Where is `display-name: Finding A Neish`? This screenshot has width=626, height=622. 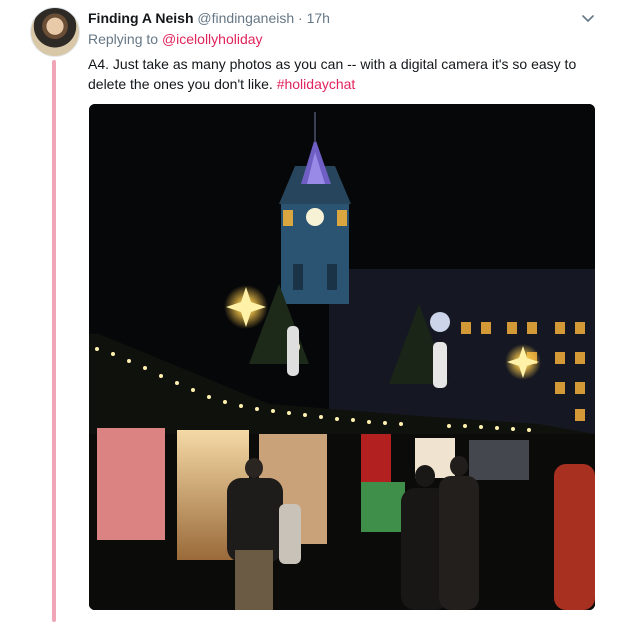
display-name: Finding A Neish is located at coordinates (141, 18).